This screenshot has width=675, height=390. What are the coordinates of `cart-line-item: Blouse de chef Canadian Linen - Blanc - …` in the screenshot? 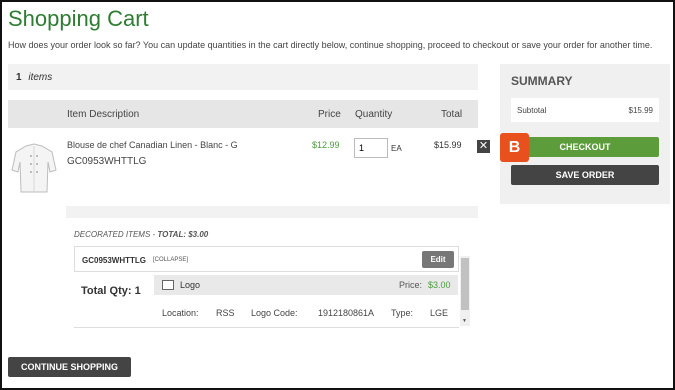 It's located at (243, 167).